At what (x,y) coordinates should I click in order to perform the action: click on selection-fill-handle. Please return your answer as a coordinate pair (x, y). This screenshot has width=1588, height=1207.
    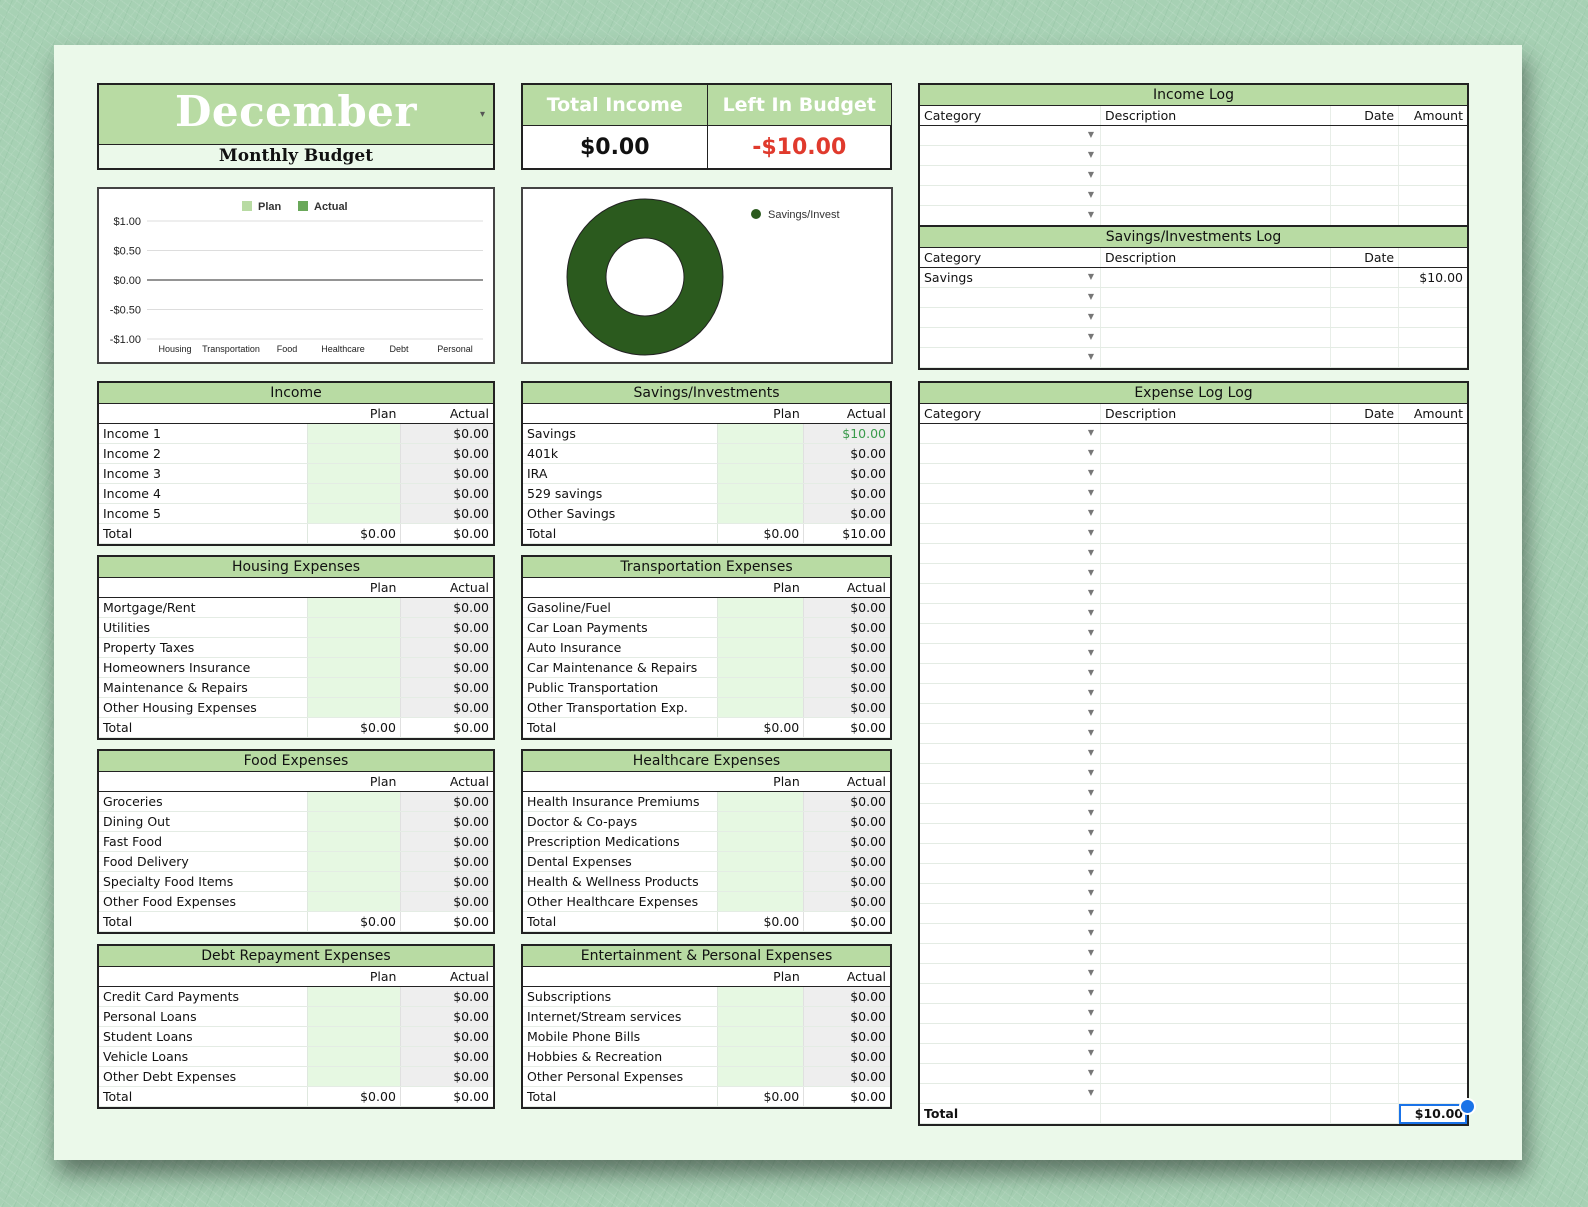
    Looking at the image, I should click on (1467, 1106).